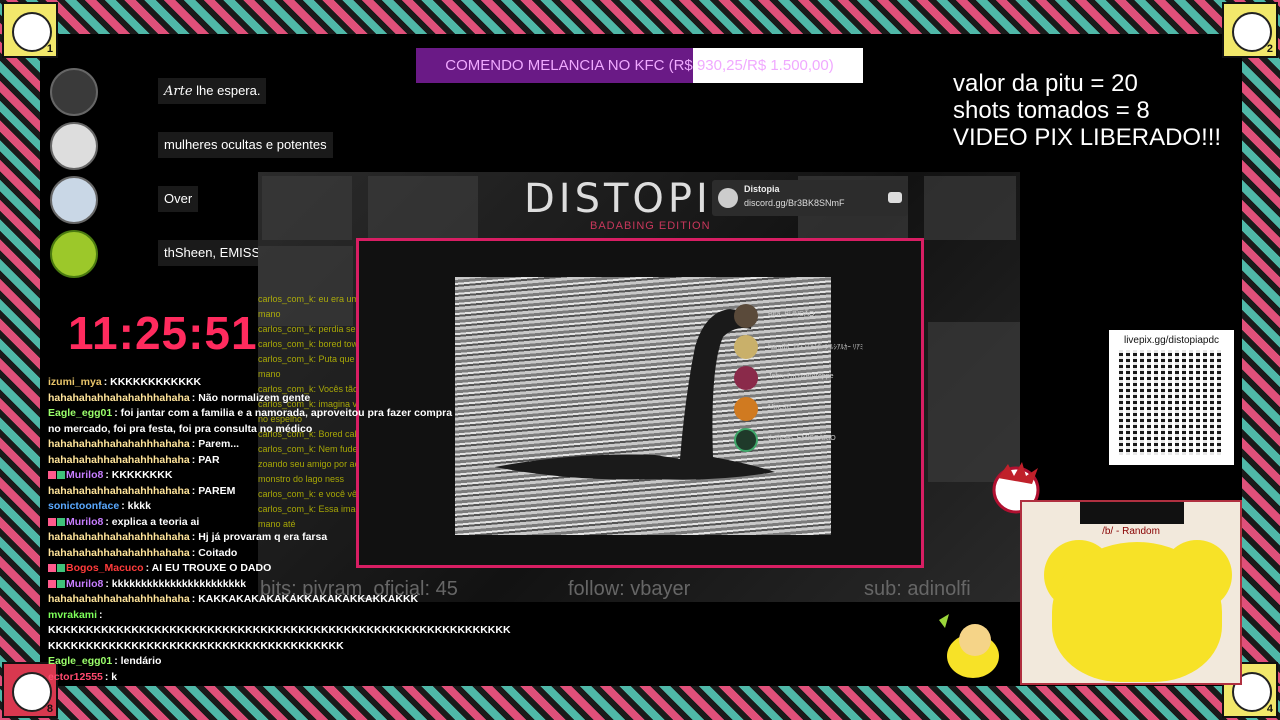 This screenshot has height=720, width=1280. What do you see at coordinates (155, 521) in the screenshot?
I see `chat-text: explica a teoria ai` at bounding box center [155, 521].